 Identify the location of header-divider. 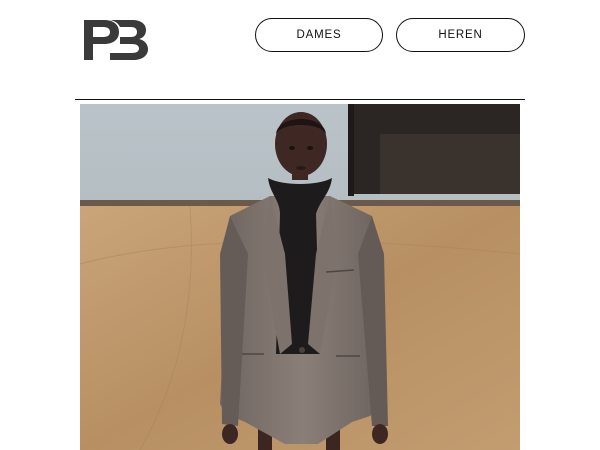
(300, 99).